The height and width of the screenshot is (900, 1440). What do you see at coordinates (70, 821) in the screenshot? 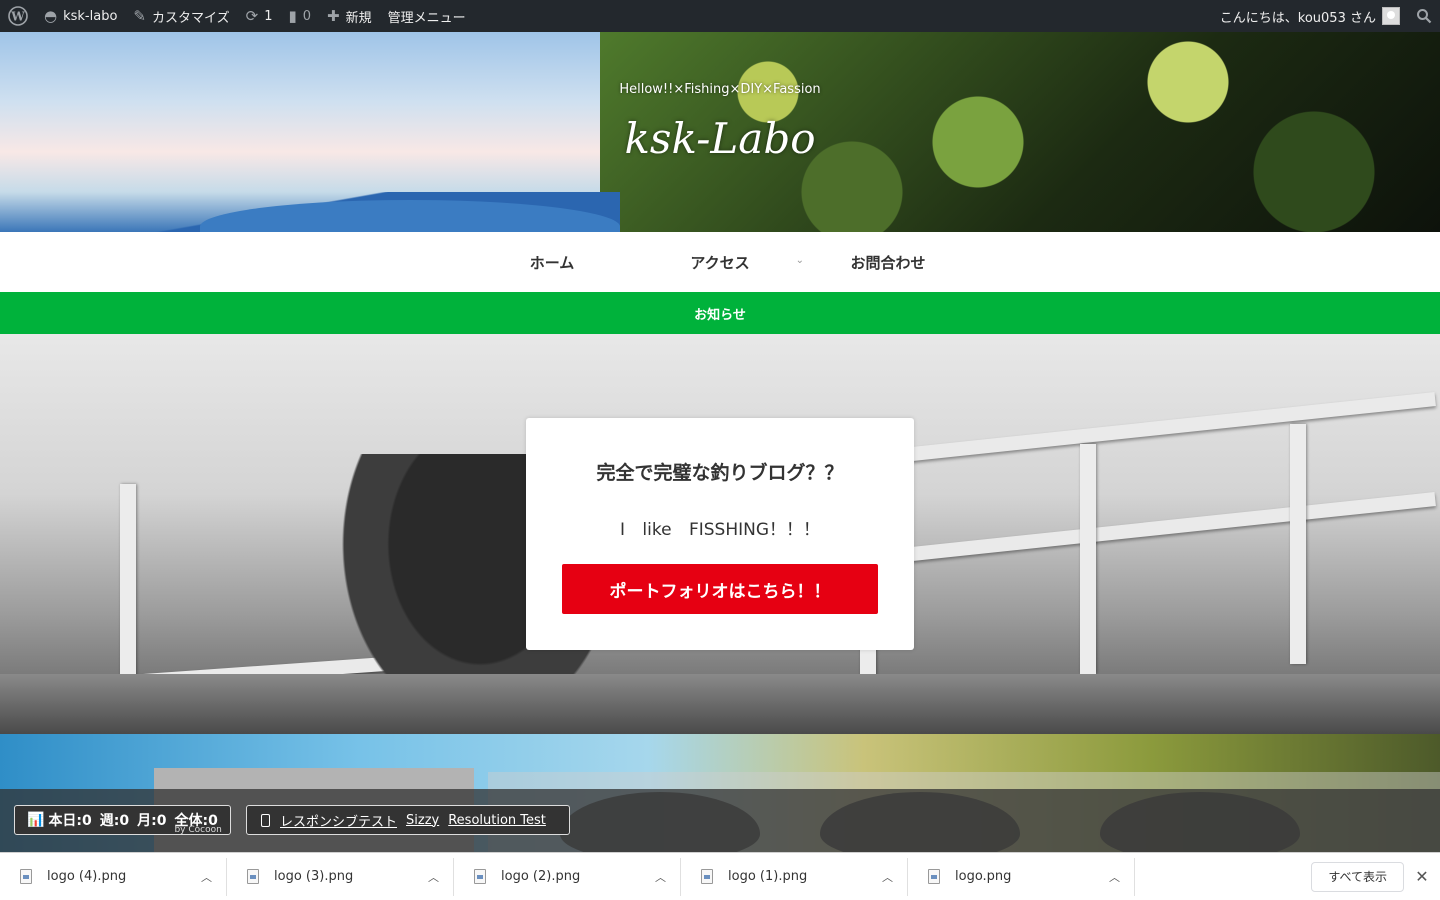
I see `count-today: 本日:0` at bounding box center [70, 821].